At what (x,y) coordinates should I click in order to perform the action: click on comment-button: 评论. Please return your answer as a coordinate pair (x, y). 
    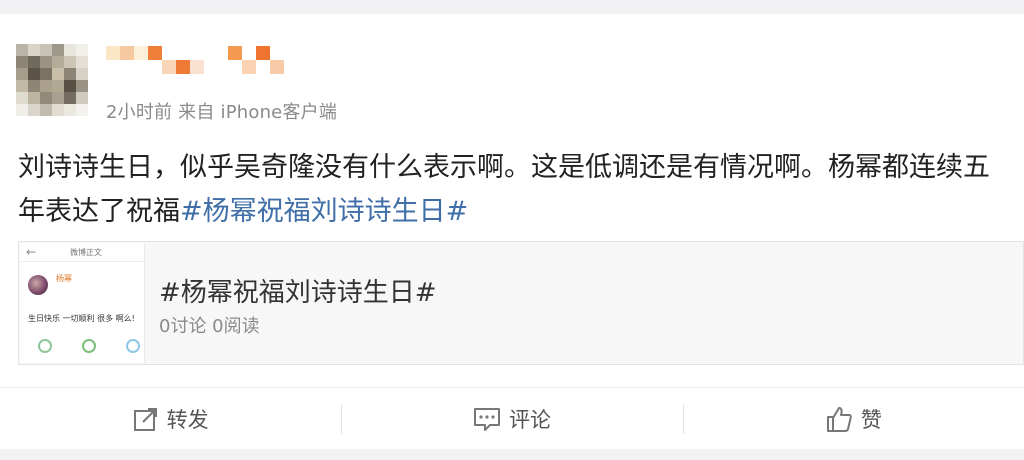
    Looking at the image, I should click on (511, 419).